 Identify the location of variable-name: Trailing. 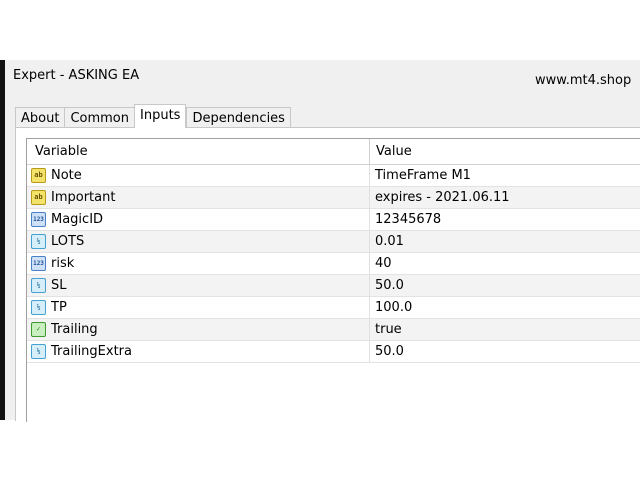
(74, 329).